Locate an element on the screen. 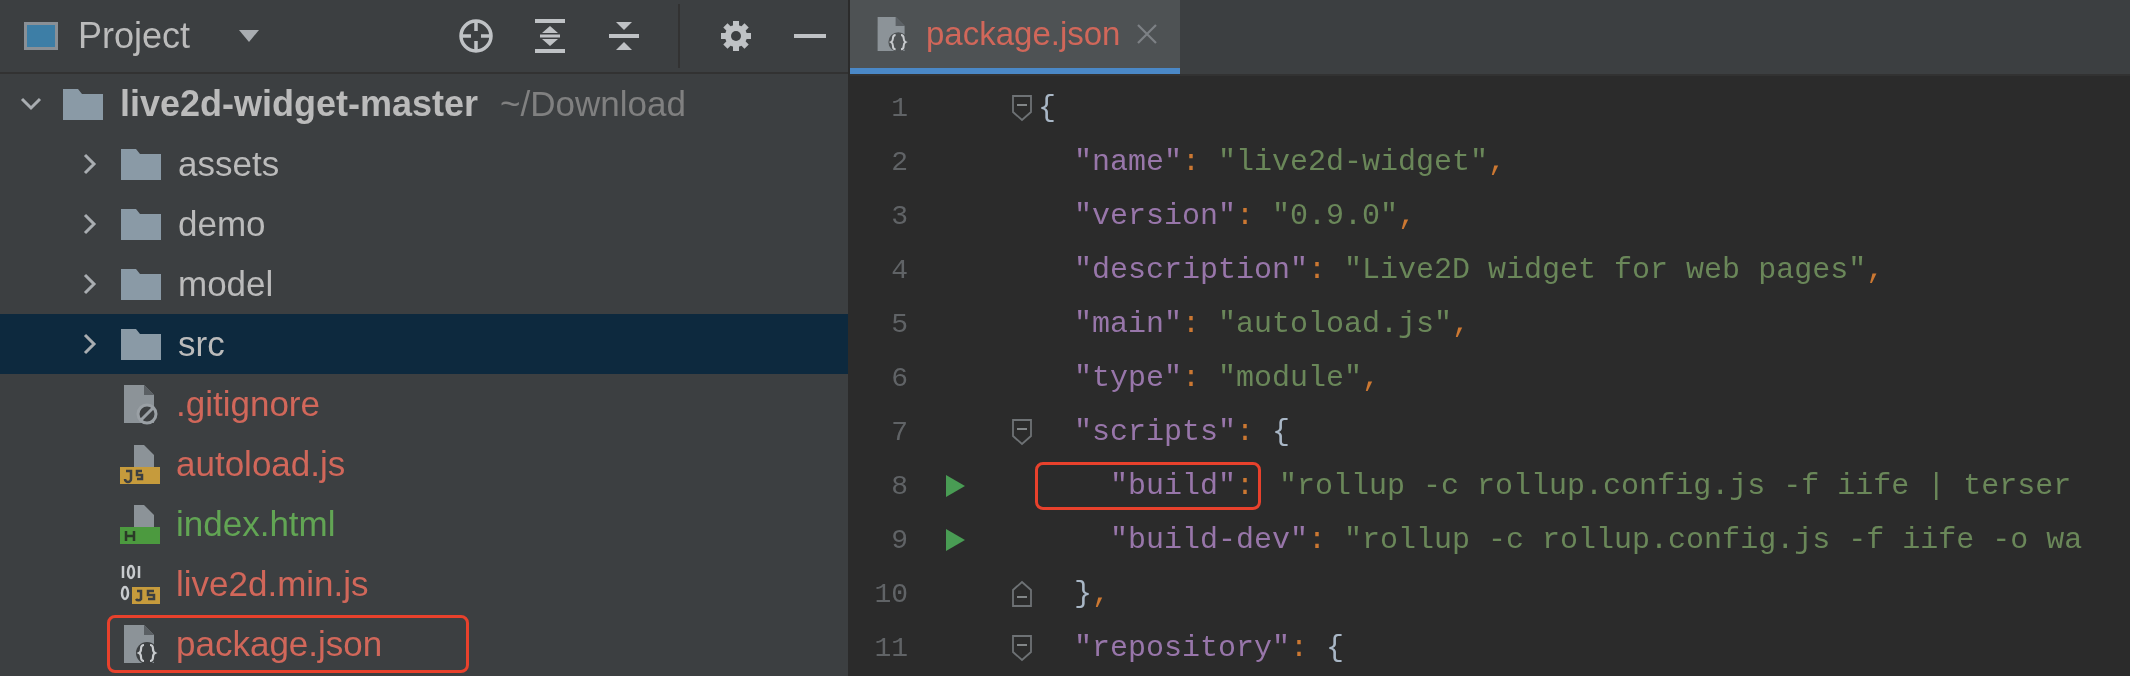 The image size is (2130, 676). crosshair-icon is located at coordinates (476, 36).